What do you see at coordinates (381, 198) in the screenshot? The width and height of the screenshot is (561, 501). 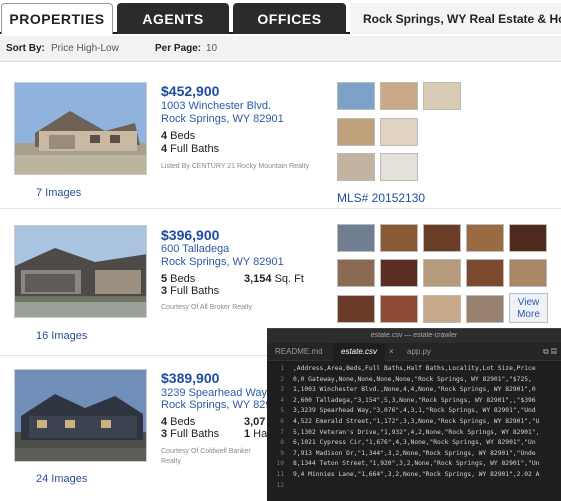 I see `listing-mls: MLS# 20152130` at bounding box center [381, 198].